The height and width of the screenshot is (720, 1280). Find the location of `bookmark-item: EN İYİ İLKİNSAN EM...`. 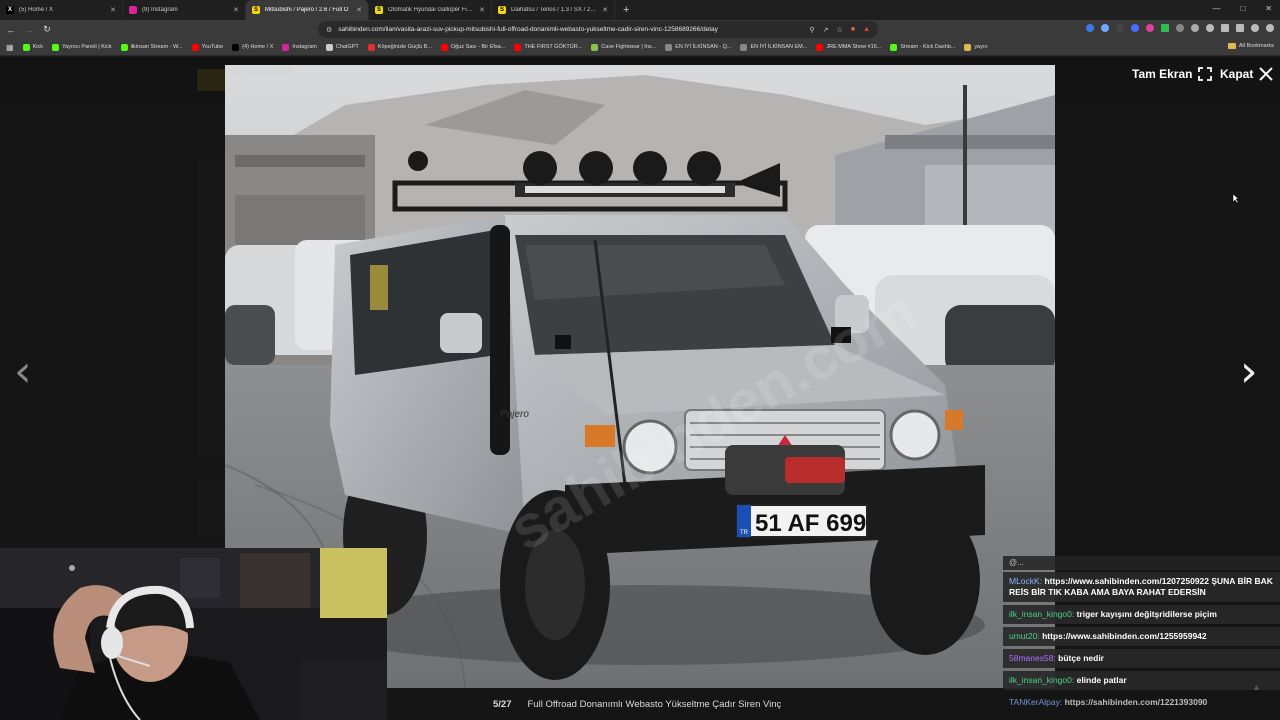

bookmark-item: EN İYİ İLKİNSAN EM... is located at coordinates (774, 47).